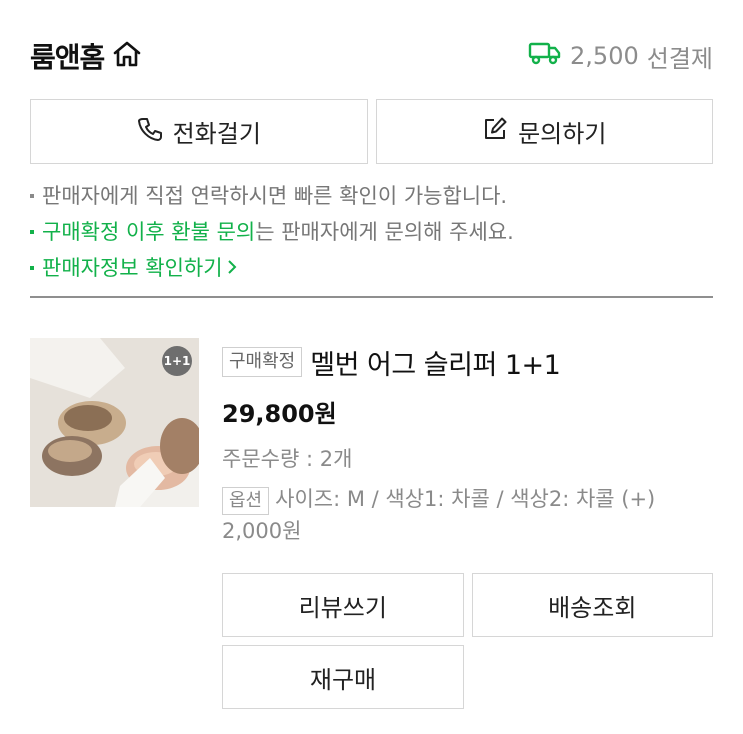  Describe the element at coordinates (371, 131) in the screenshot. I see `contact-buttons: 전화걸기 문의하기` at that location.